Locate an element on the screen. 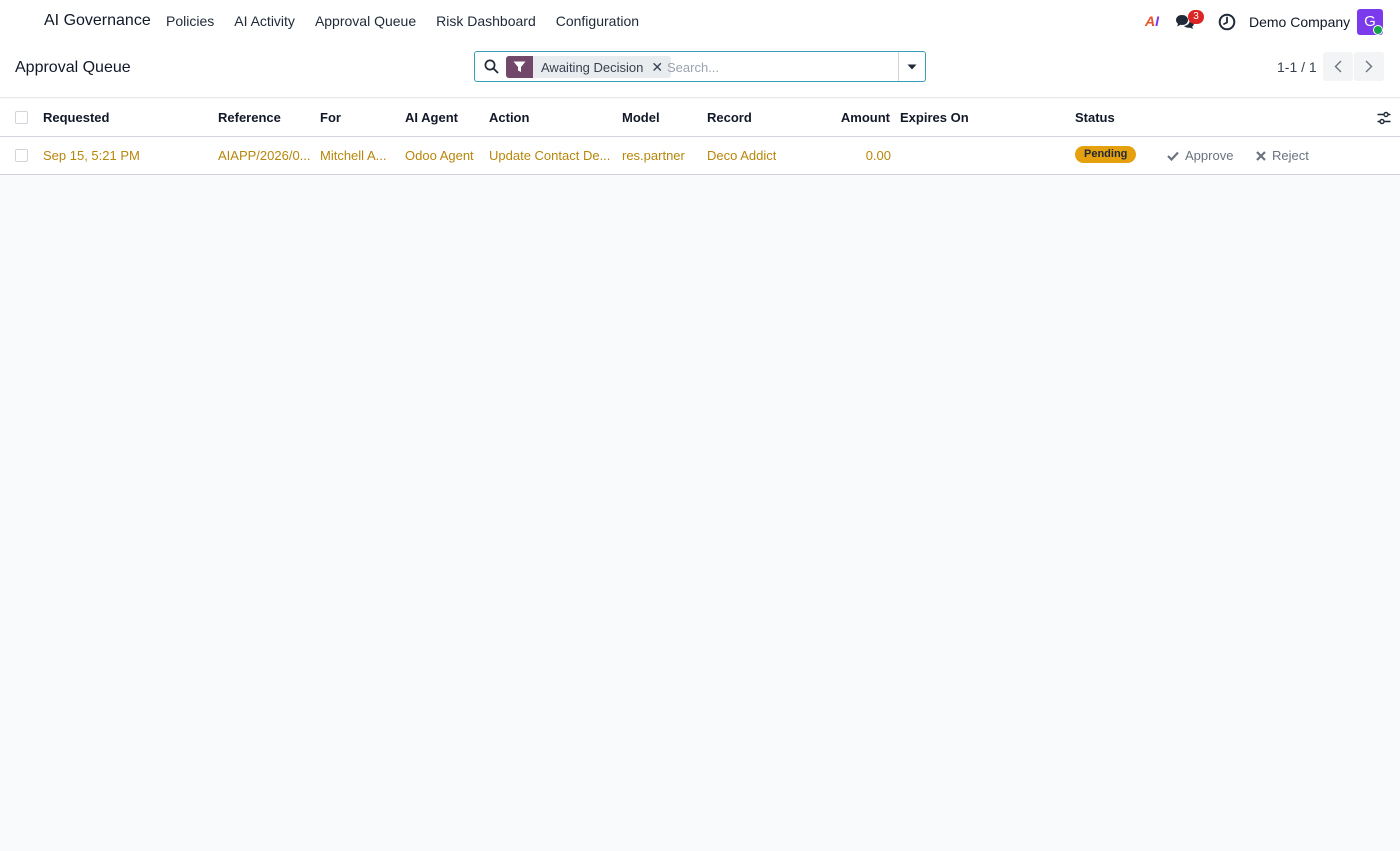  column-header-for: For is located at coordinates (330, 117).